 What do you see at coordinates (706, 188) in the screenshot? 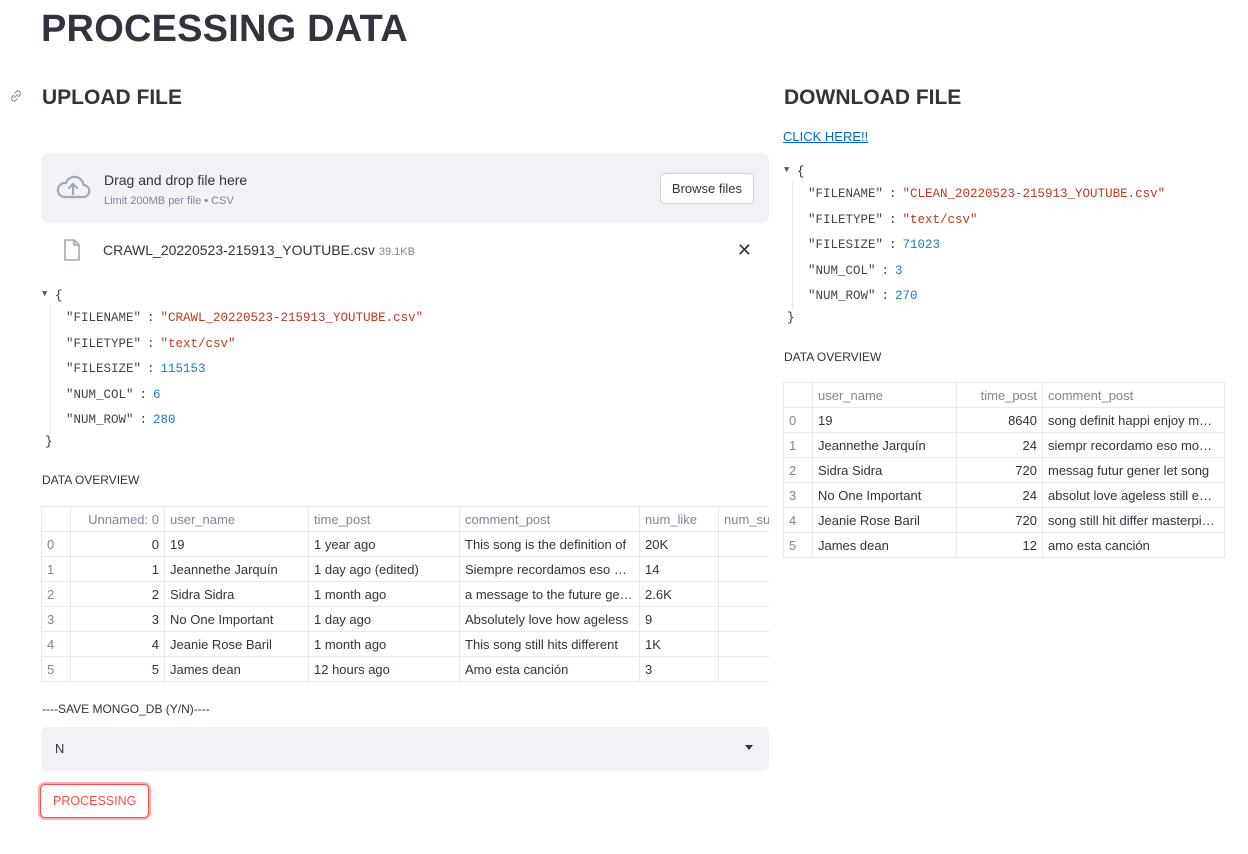
I see `browse-files-button: Browse files` at bounding box center [706, 188].